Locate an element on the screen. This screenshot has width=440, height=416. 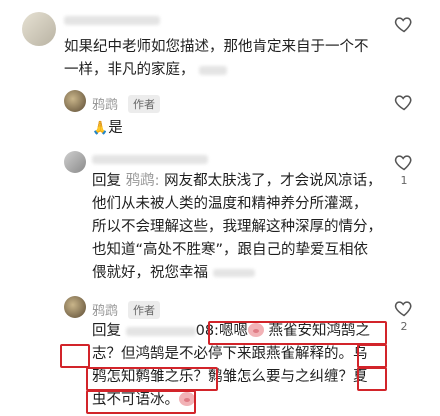
blurred-mention is located at coordinates (160, 331).